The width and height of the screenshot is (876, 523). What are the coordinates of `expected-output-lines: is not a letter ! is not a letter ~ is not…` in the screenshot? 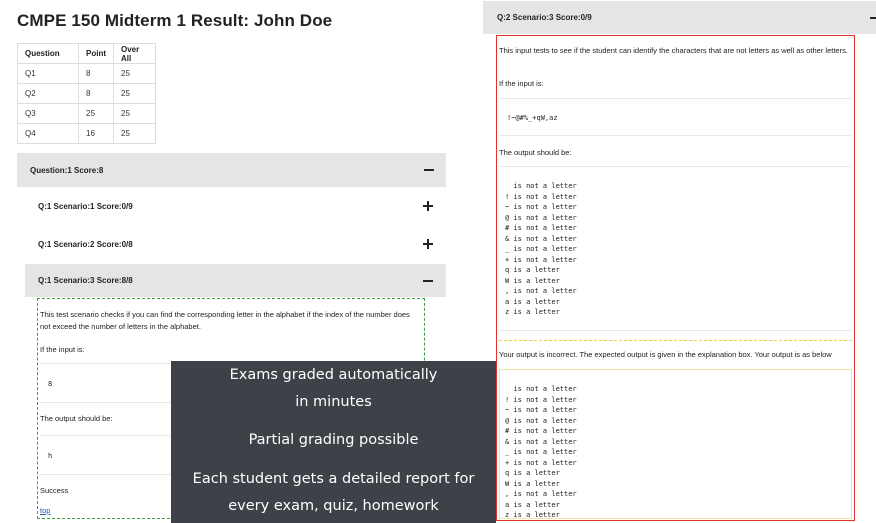 It's located at (541, 249).